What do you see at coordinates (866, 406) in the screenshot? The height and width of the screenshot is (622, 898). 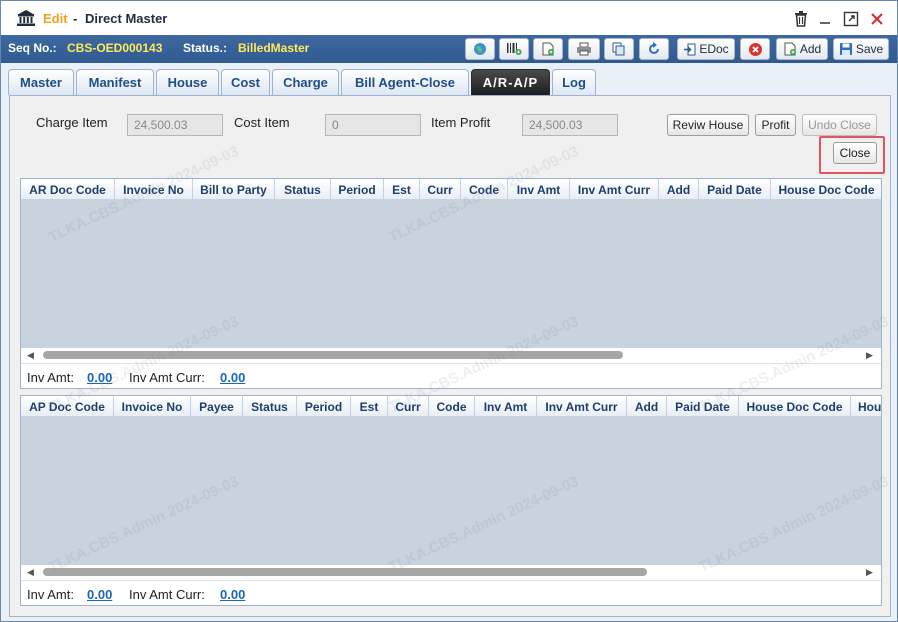 I see `ap-col-header: Hou` at bounding box center [866, 406].